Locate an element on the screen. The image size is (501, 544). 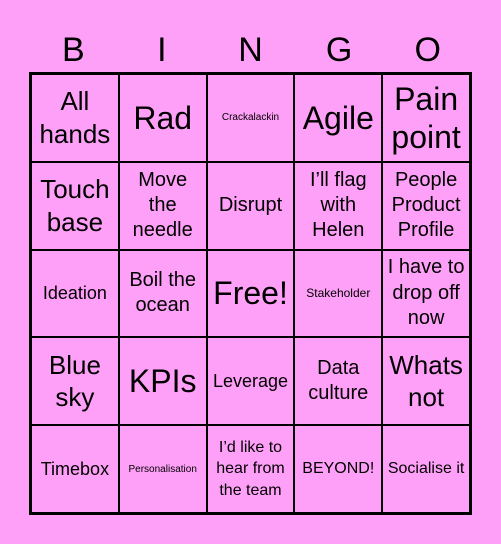
bingo-cell: Move the needle is located at coordinates (162, 205).